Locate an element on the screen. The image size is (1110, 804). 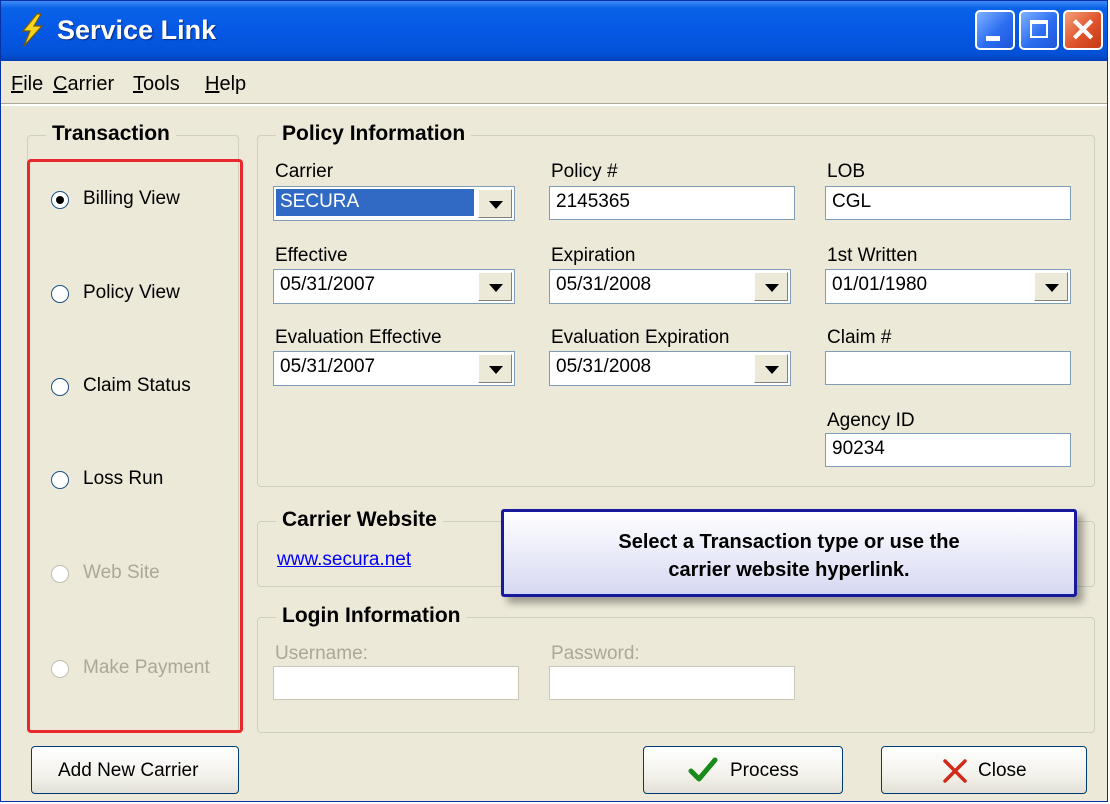
process-label: Process is located at coordinates (764, 770).